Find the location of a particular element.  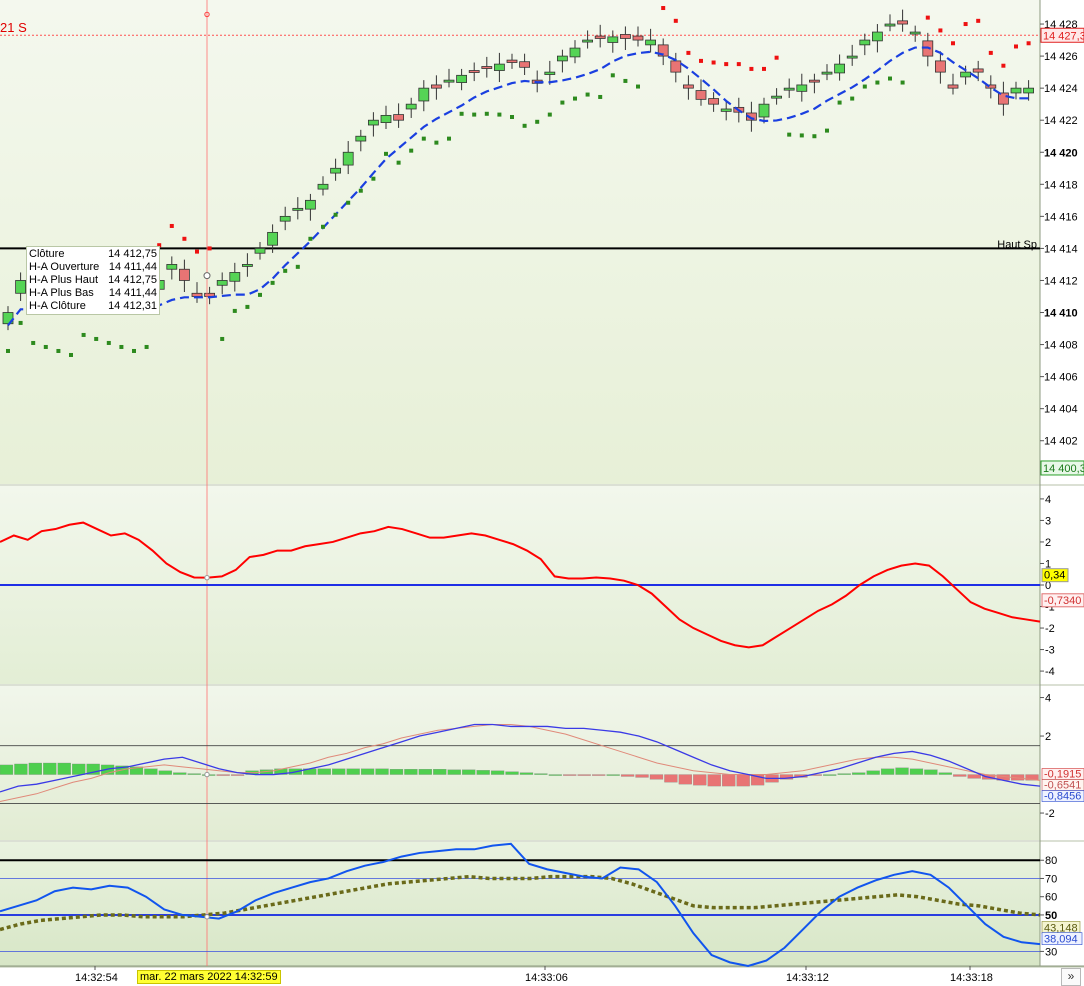

tooltip-label: H-A Ouverture is located at coordinates (64, 267).